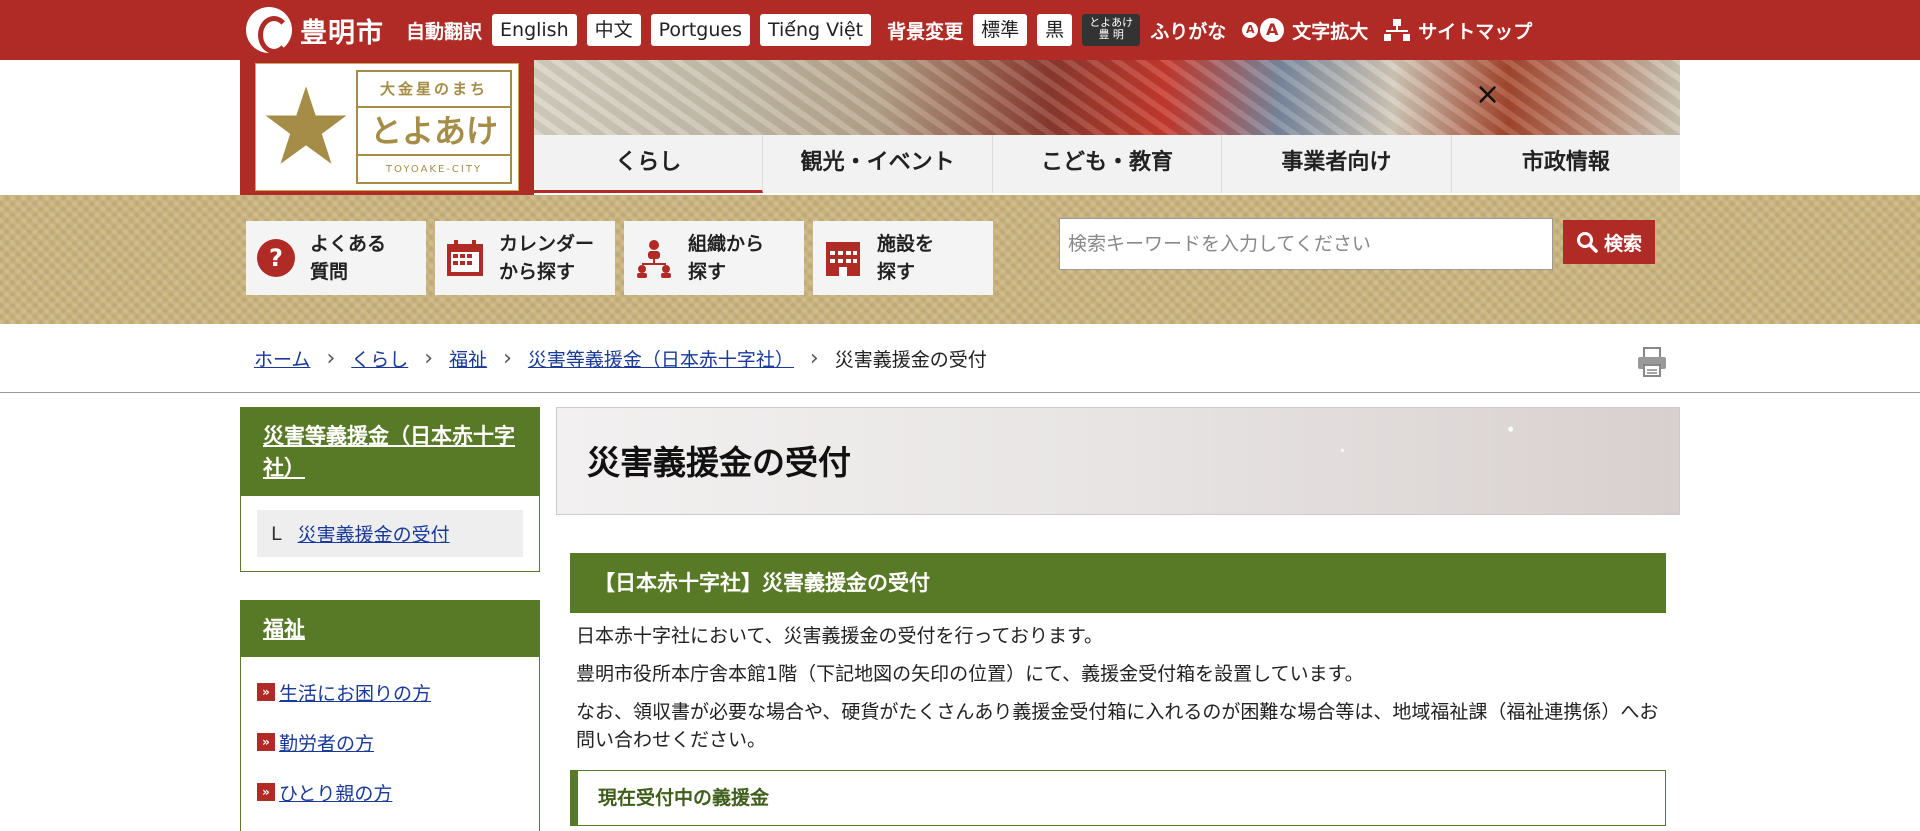  I want to click on breadcrumb-kurashi: くらし, so click(379, 358).